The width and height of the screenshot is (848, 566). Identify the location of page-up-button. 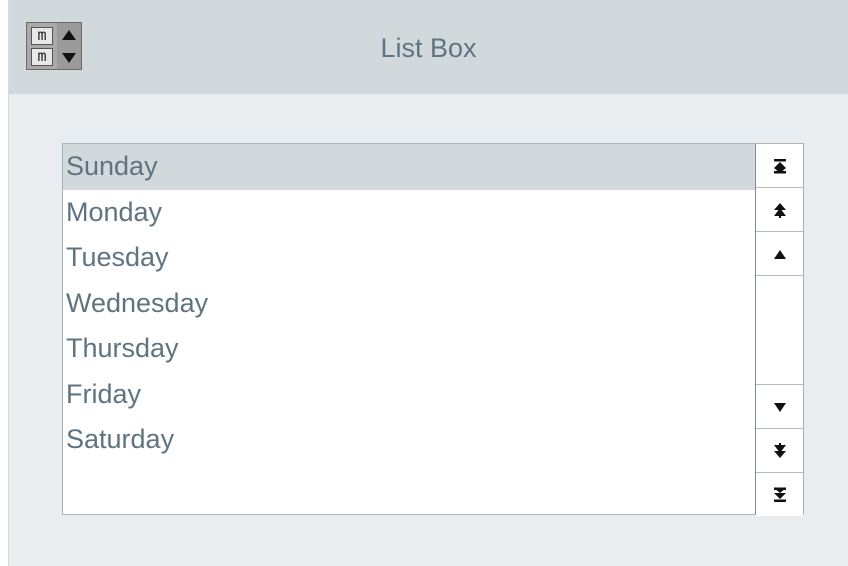
(779, 210).